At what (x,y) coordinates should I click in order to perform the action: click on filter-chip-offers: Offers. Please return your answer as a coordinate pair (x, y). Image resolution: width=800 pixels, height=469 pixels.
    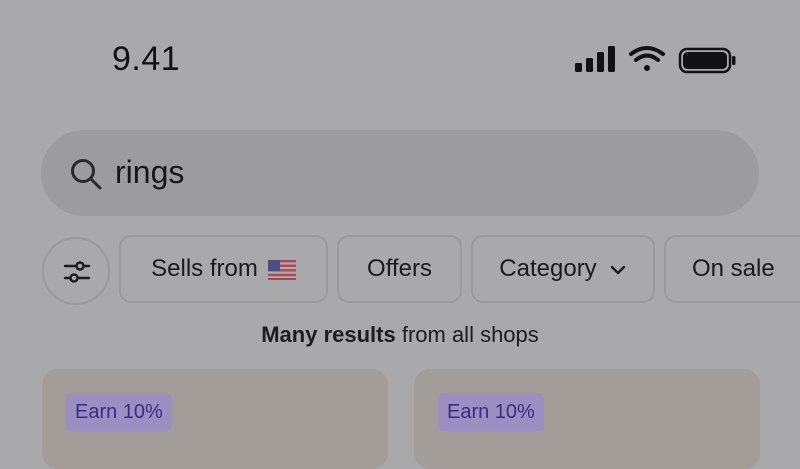
    Looking at the image, I should click on (399, 269).